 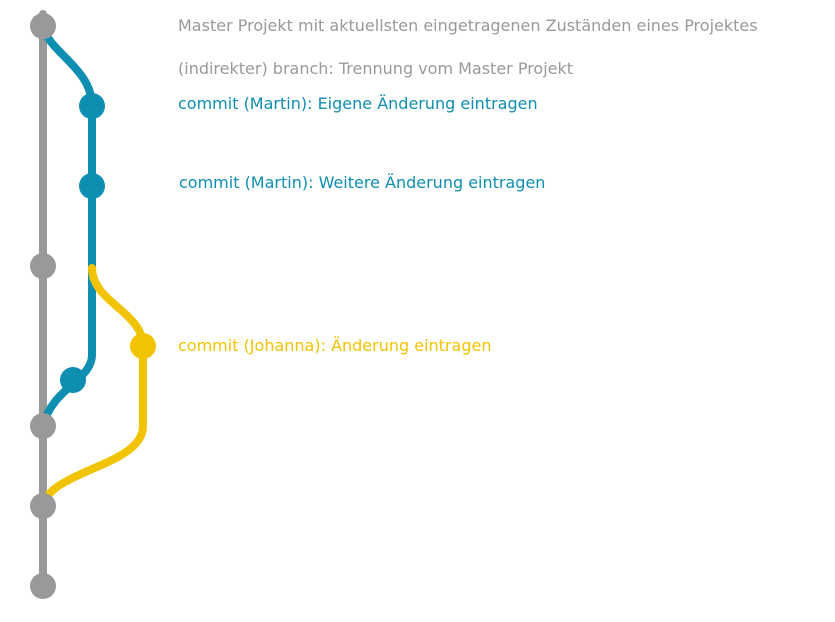 What do you see at coordinates (143, 346) in the screenshot?
I see `johanna-commit-node` at bounding box center [143, 346].